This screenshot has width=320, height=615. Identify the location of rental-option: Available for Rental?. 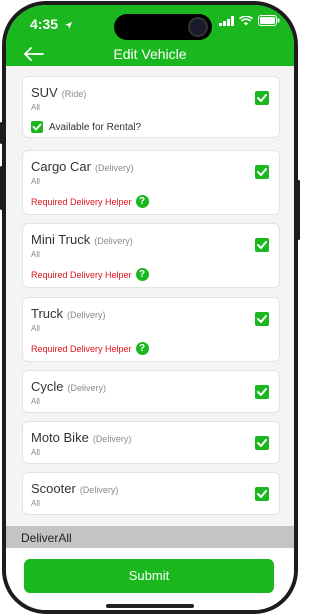
(86, 127).